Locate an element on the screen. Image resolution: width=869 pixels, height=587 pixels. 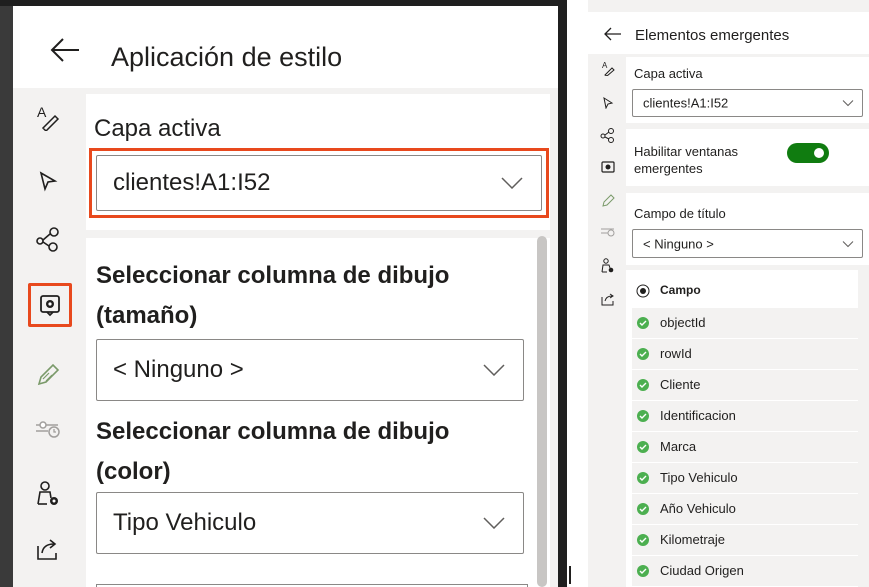
color-column-label: Seleccionar columna de dibujo (color) is located at coordinates (273, 451).